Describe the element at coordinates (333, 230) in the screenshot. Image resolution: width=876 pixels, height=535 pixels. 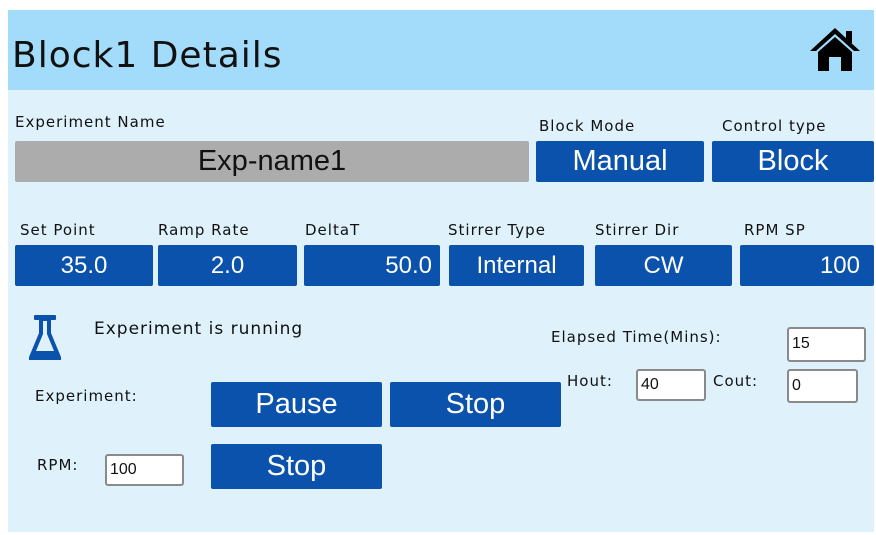
I see `delta-t-label: DeltaT` at that location.